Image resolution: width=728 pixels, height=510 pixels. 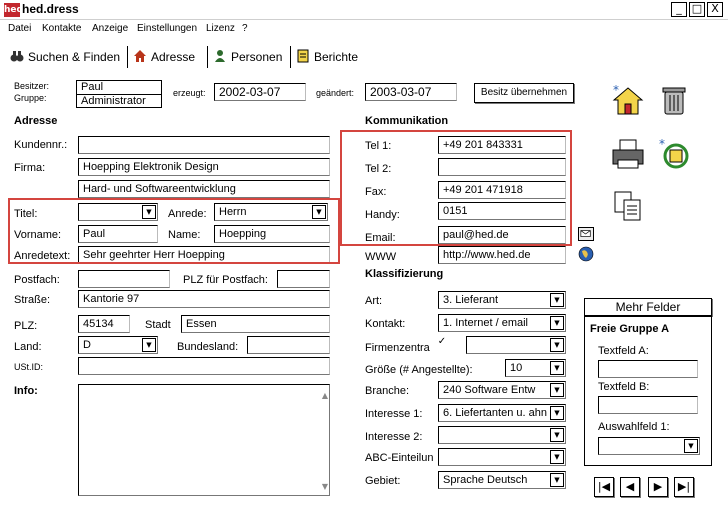 What do you see at coordinates (19, 28) in the screenshot?
I see `menu-datei: Datei` at bounding box center [19, 28].